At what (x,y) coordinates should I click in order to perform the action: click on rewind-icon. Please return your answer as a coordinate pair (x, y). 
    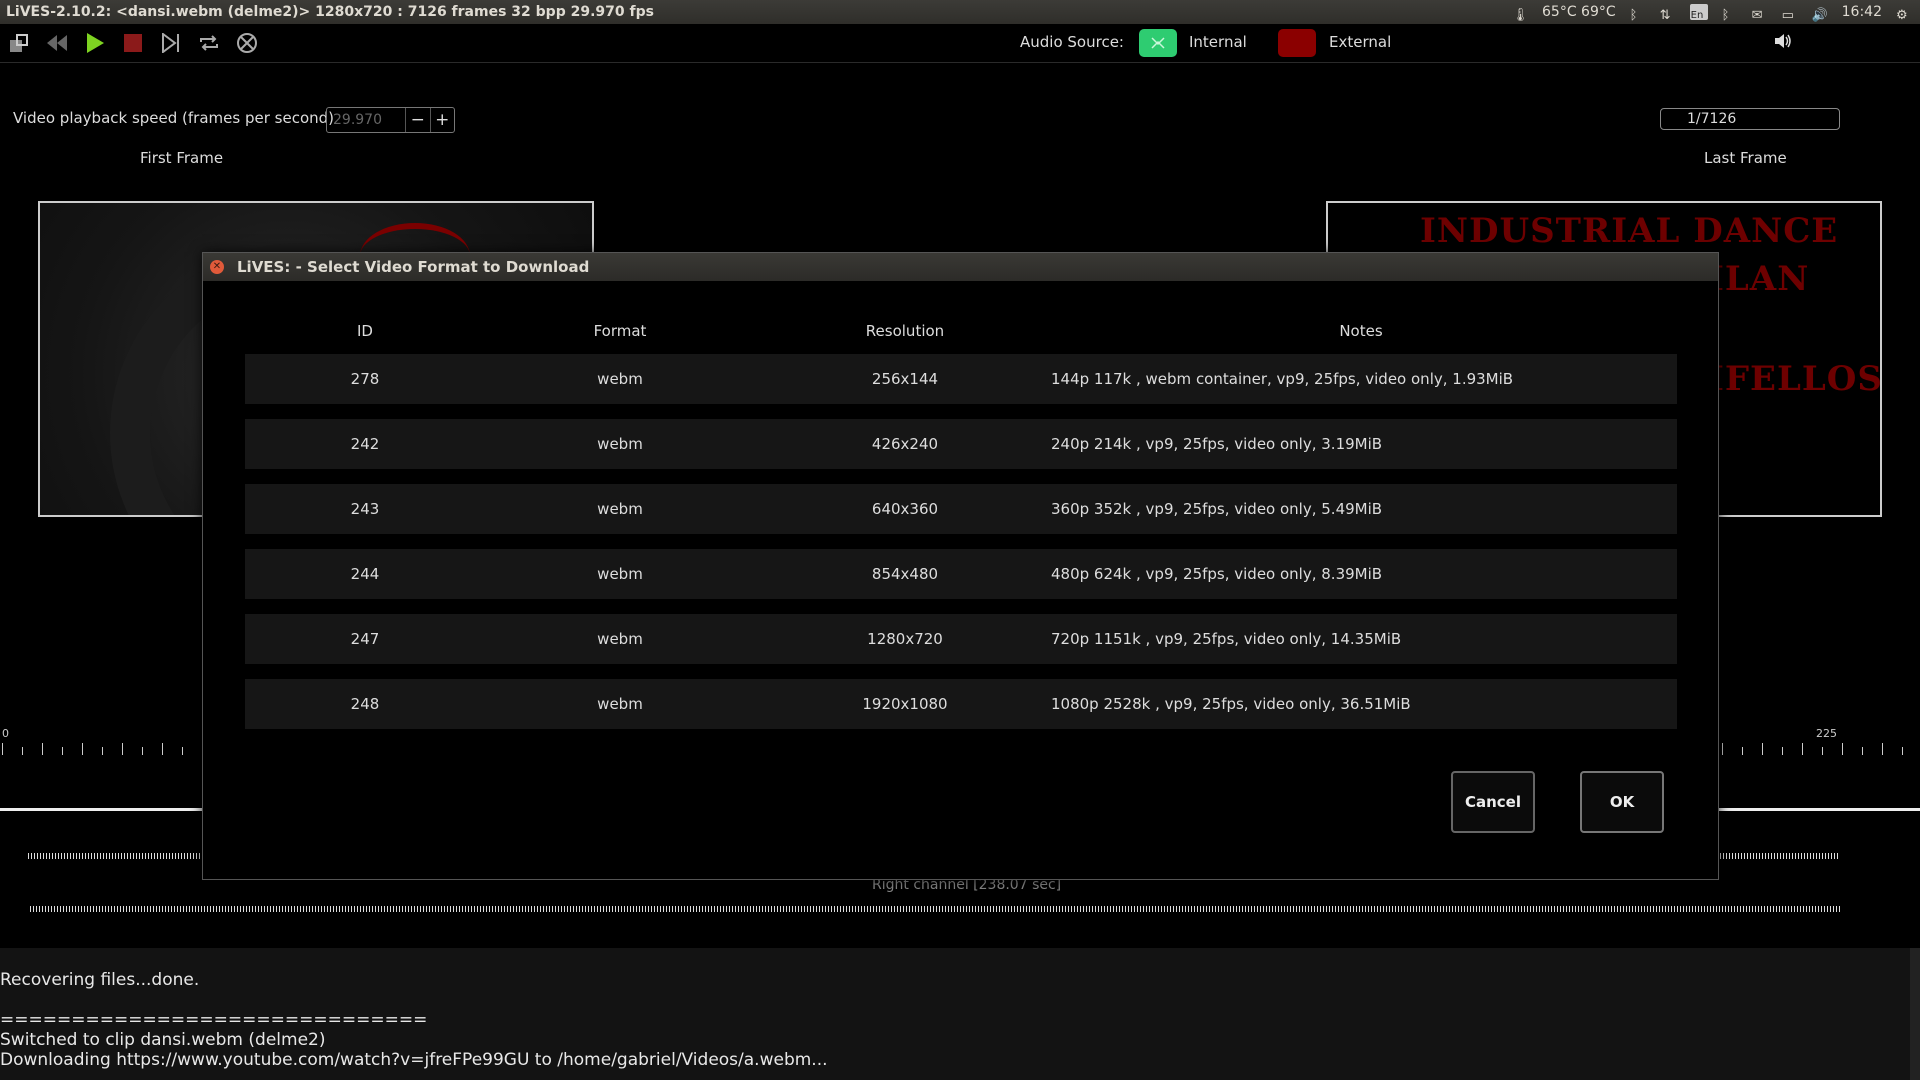
    Looking at the image, I should click on (57, 43).